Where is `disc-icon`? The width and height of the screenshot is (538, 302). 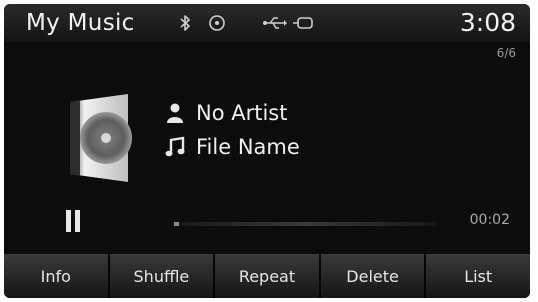
disc-icon is located at coordinates (217, 23).